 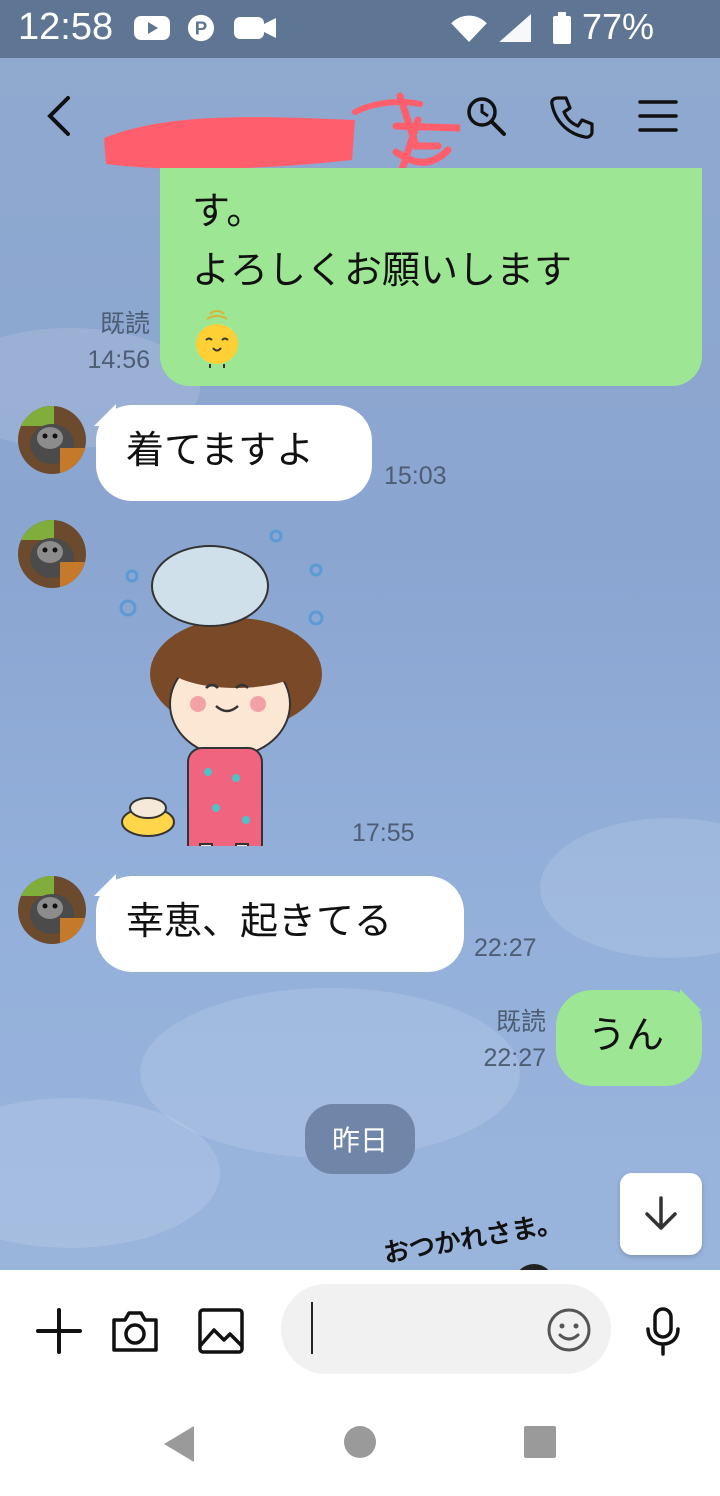 I want to click on video-icon, so click(x=255, y=28).